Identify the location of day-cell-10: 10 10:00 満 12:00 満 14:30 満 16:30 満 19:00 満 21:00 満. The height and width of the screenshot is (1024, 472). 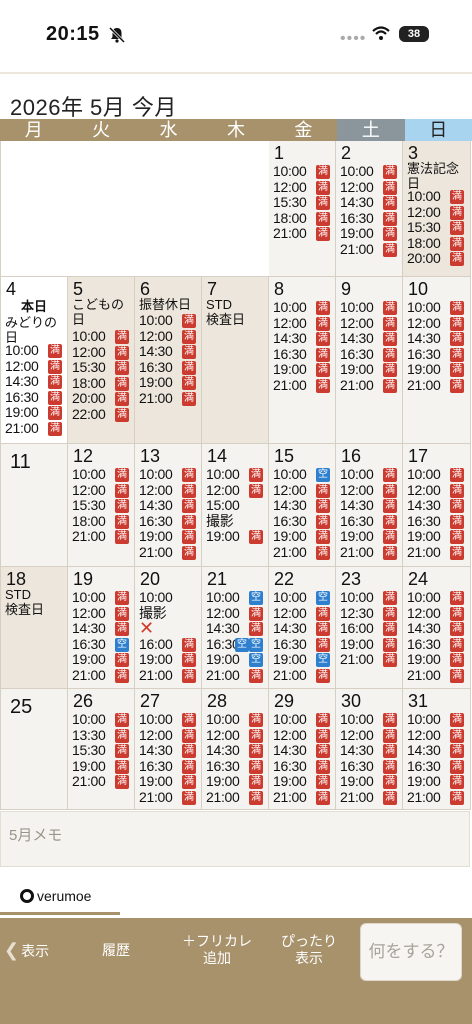
(437, 360).